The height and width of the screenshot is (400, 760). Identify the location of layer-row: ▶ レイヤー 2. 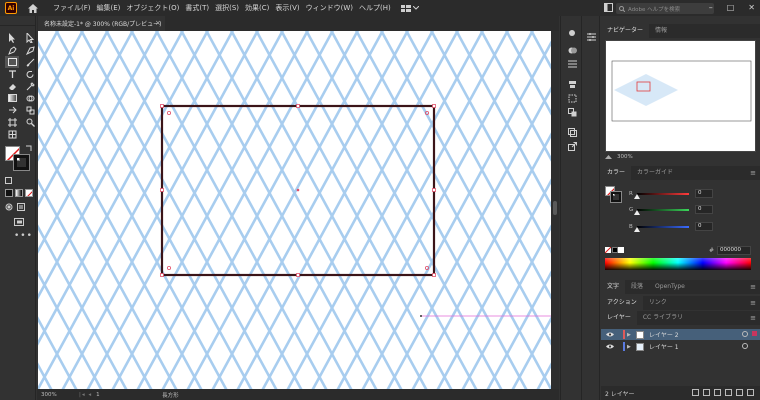
(680, 334).